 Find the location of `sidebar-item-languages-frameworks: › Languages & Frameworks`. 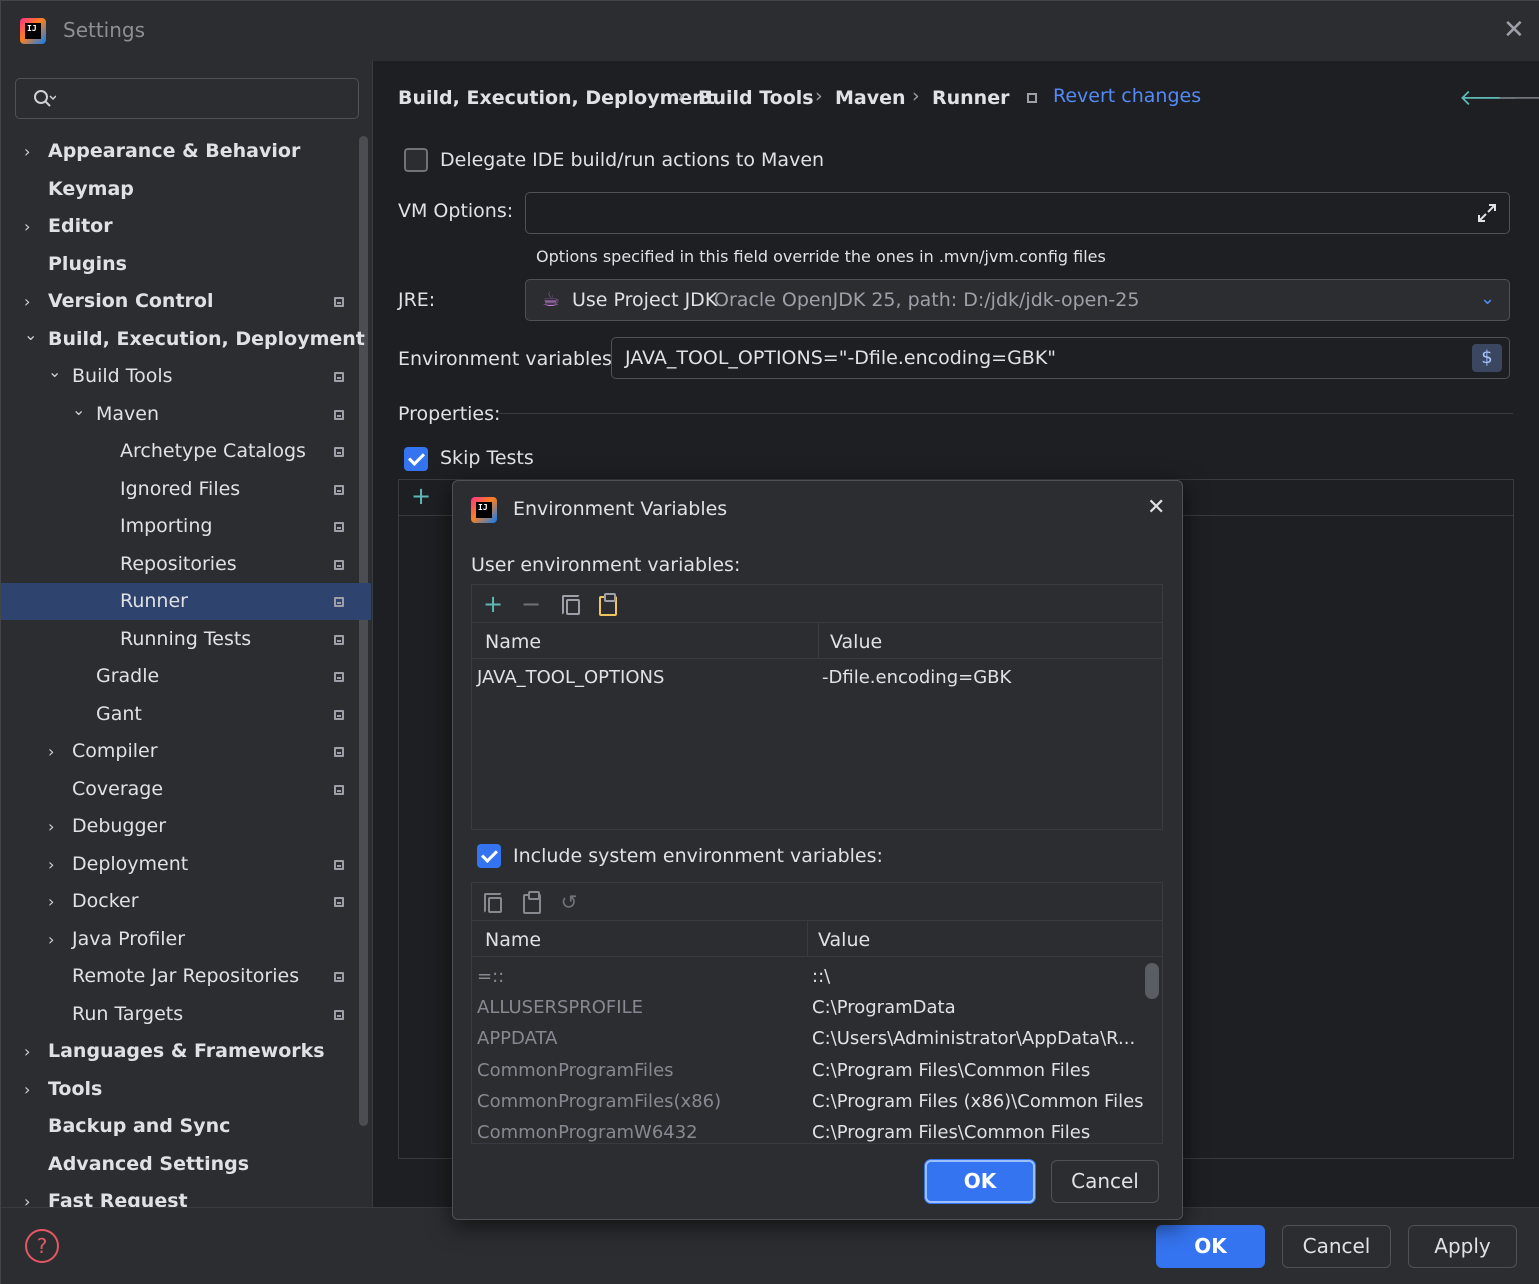

sidebar-item-languages-frameworks: › Languages & Frameworks is located at coordinates (186, 1051).